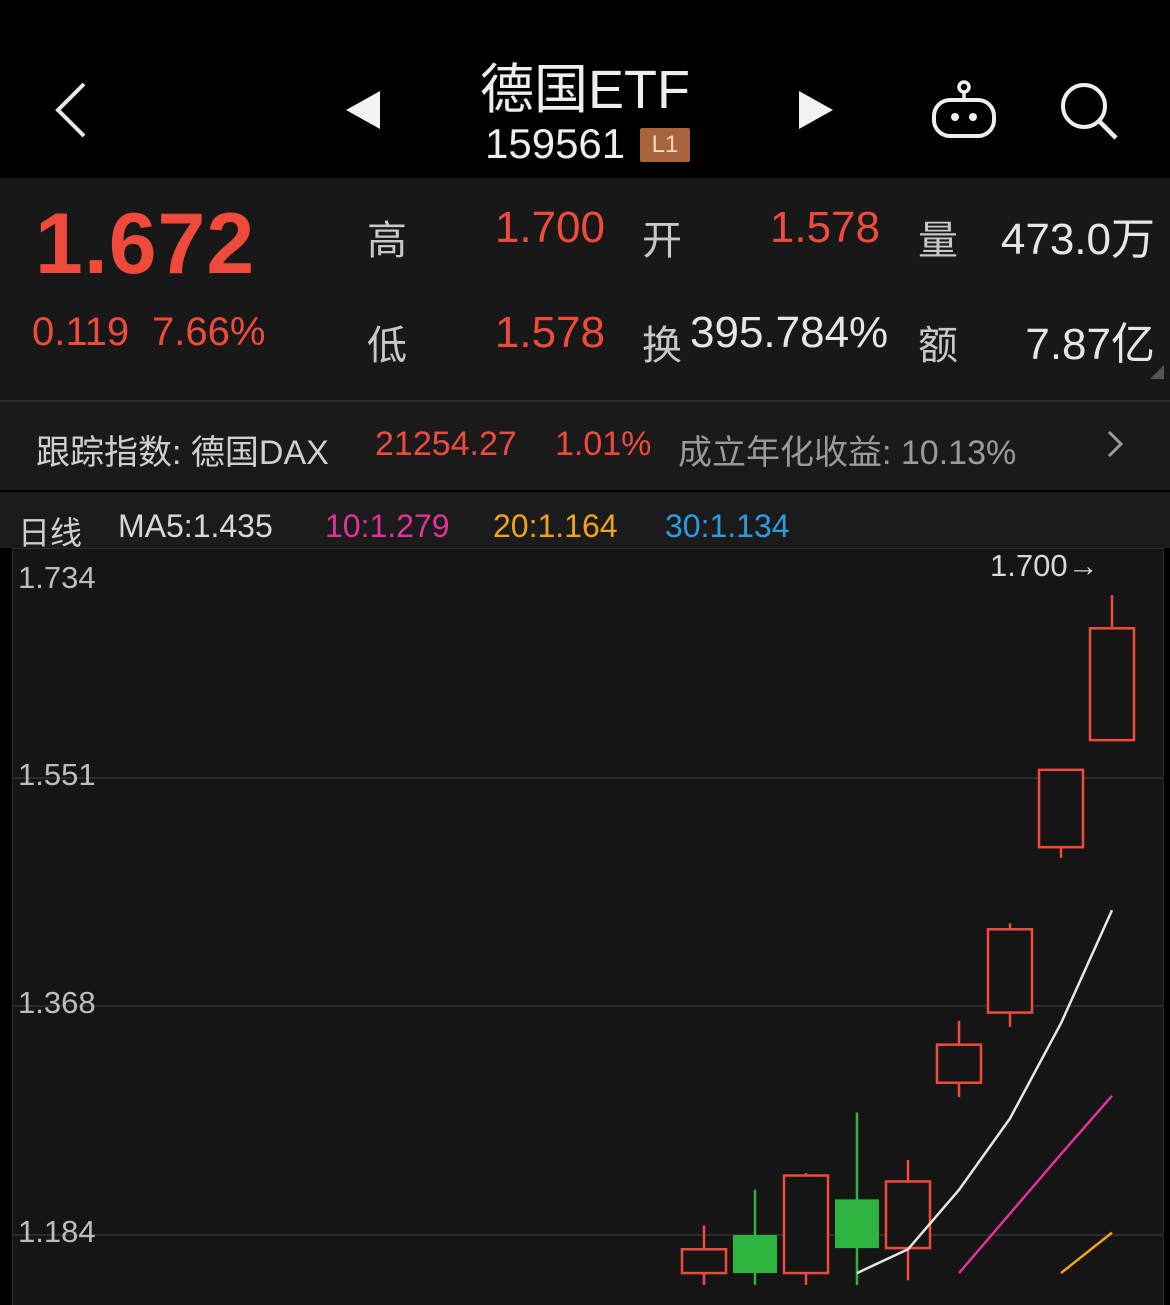 This screenshot has height=1305, width=1170. I want to click on ma20-line, so click(1086, 1253).